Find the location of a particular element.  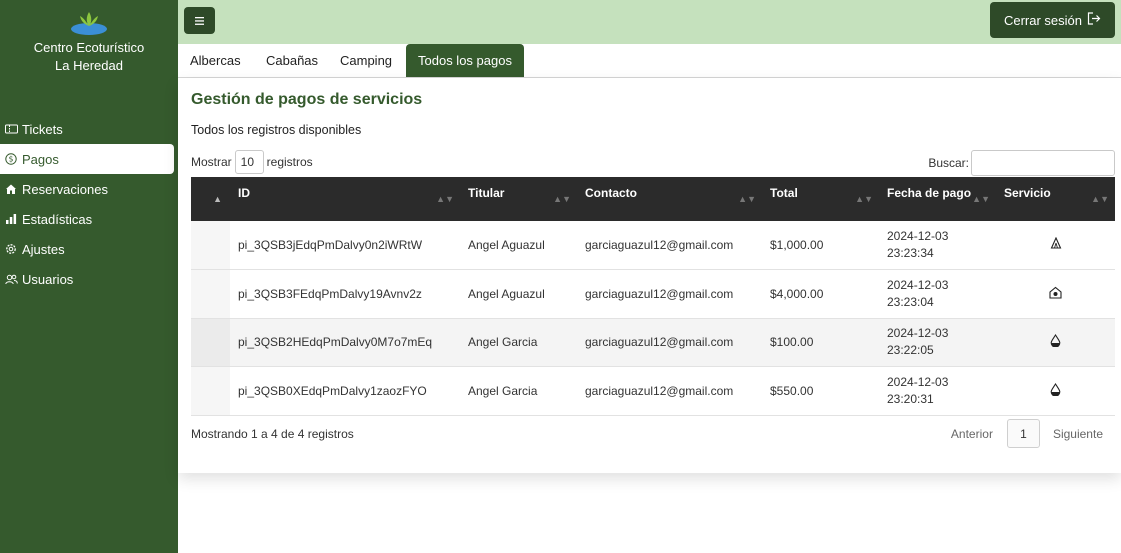

cell-total: $550.00 is located at coordinates (792, 390).